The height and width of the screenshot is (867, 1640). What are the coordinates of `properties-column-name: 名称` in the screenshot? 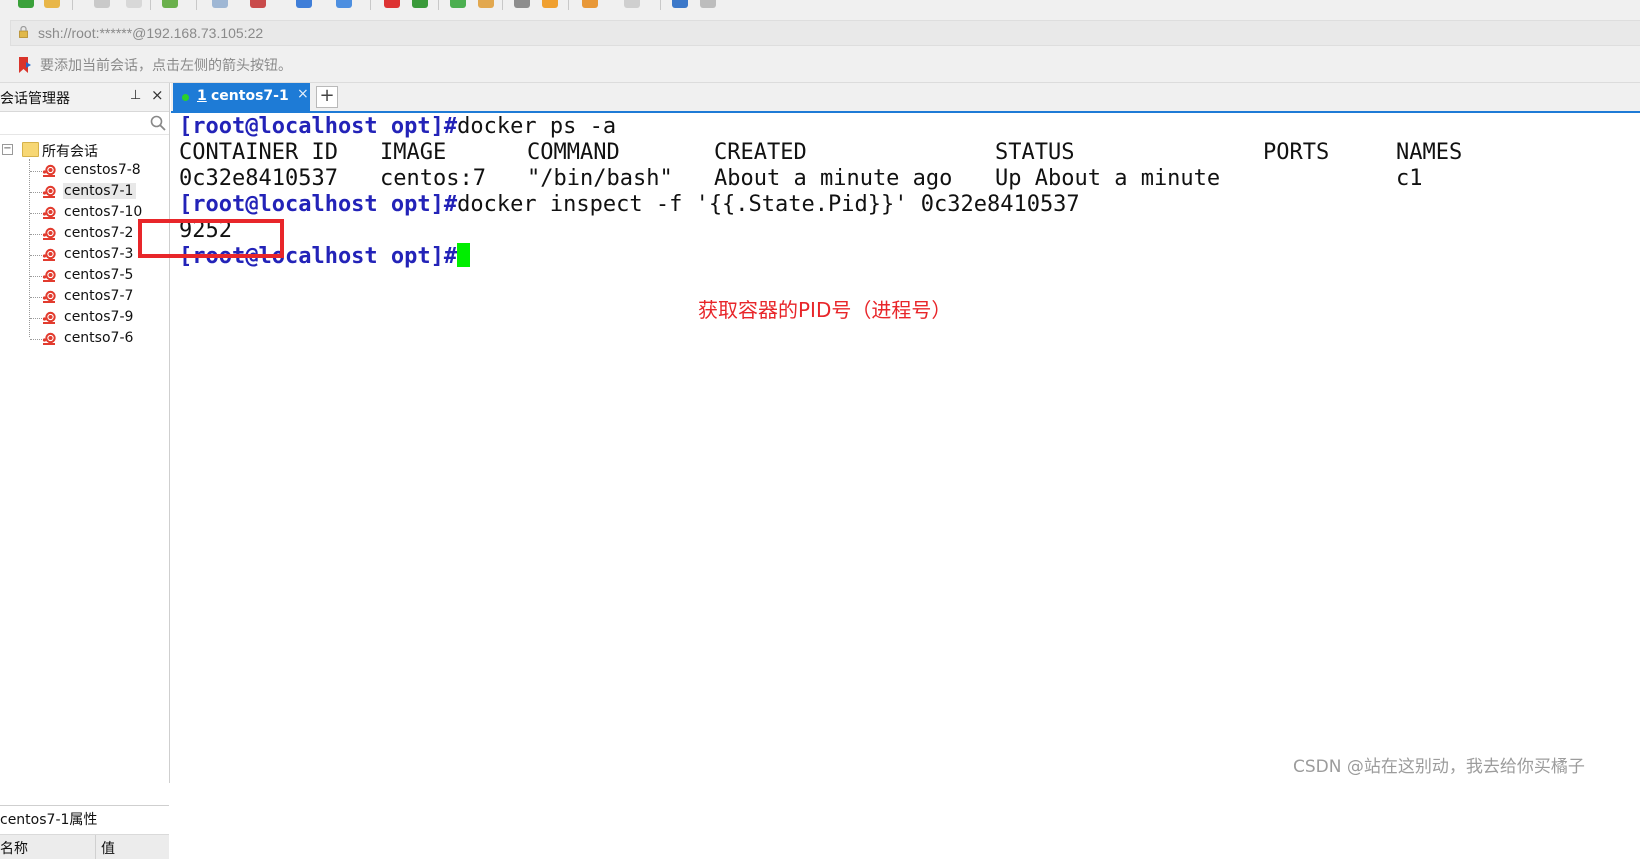 It's located at (14, 848).